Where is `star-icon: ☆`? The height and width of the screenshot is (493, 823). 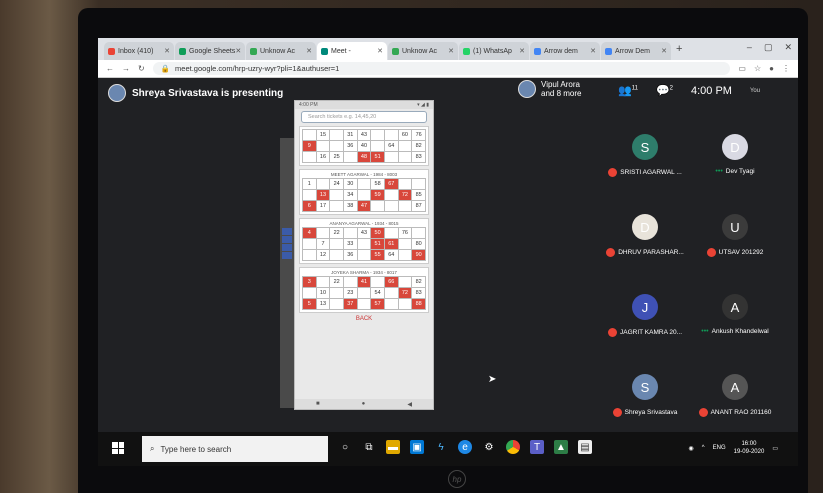
star-icon: ☆ is located at coordinates (757, 68).